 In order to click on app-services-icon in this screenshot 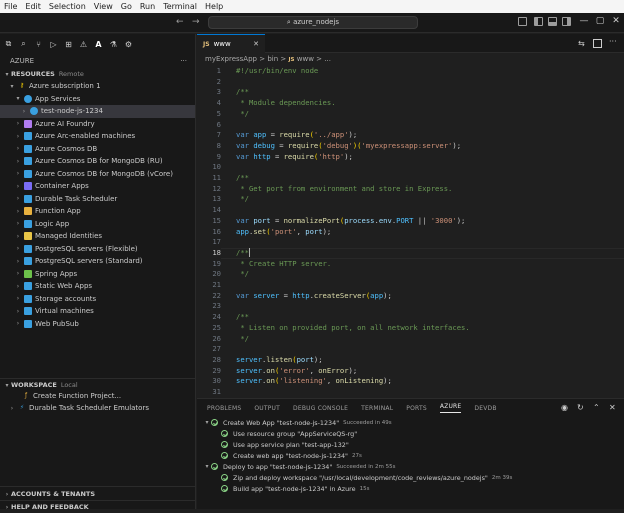, I will do `click(28, 98)`.